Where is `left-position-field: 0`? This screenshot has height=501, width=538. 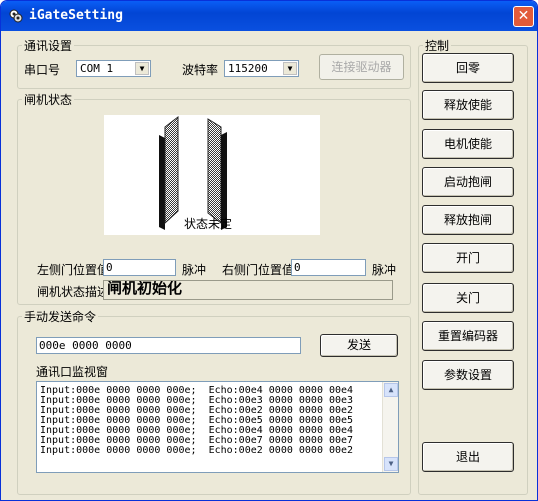 left-position-field: 0 is located at coordinates (139, 267).